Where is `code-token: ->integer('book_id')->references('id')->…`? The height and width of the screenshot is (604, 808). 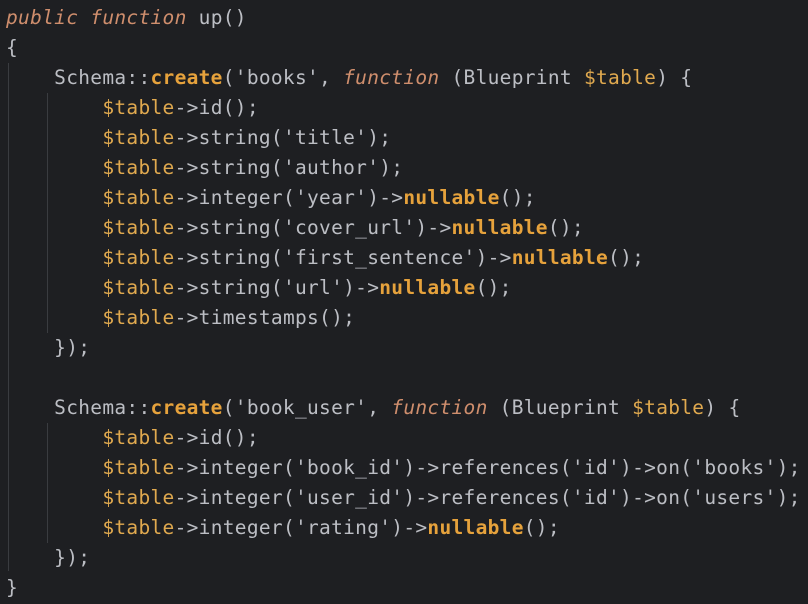 code-token: ->integer('book_id')->references('id')->… is located at coordinates (487, 467).